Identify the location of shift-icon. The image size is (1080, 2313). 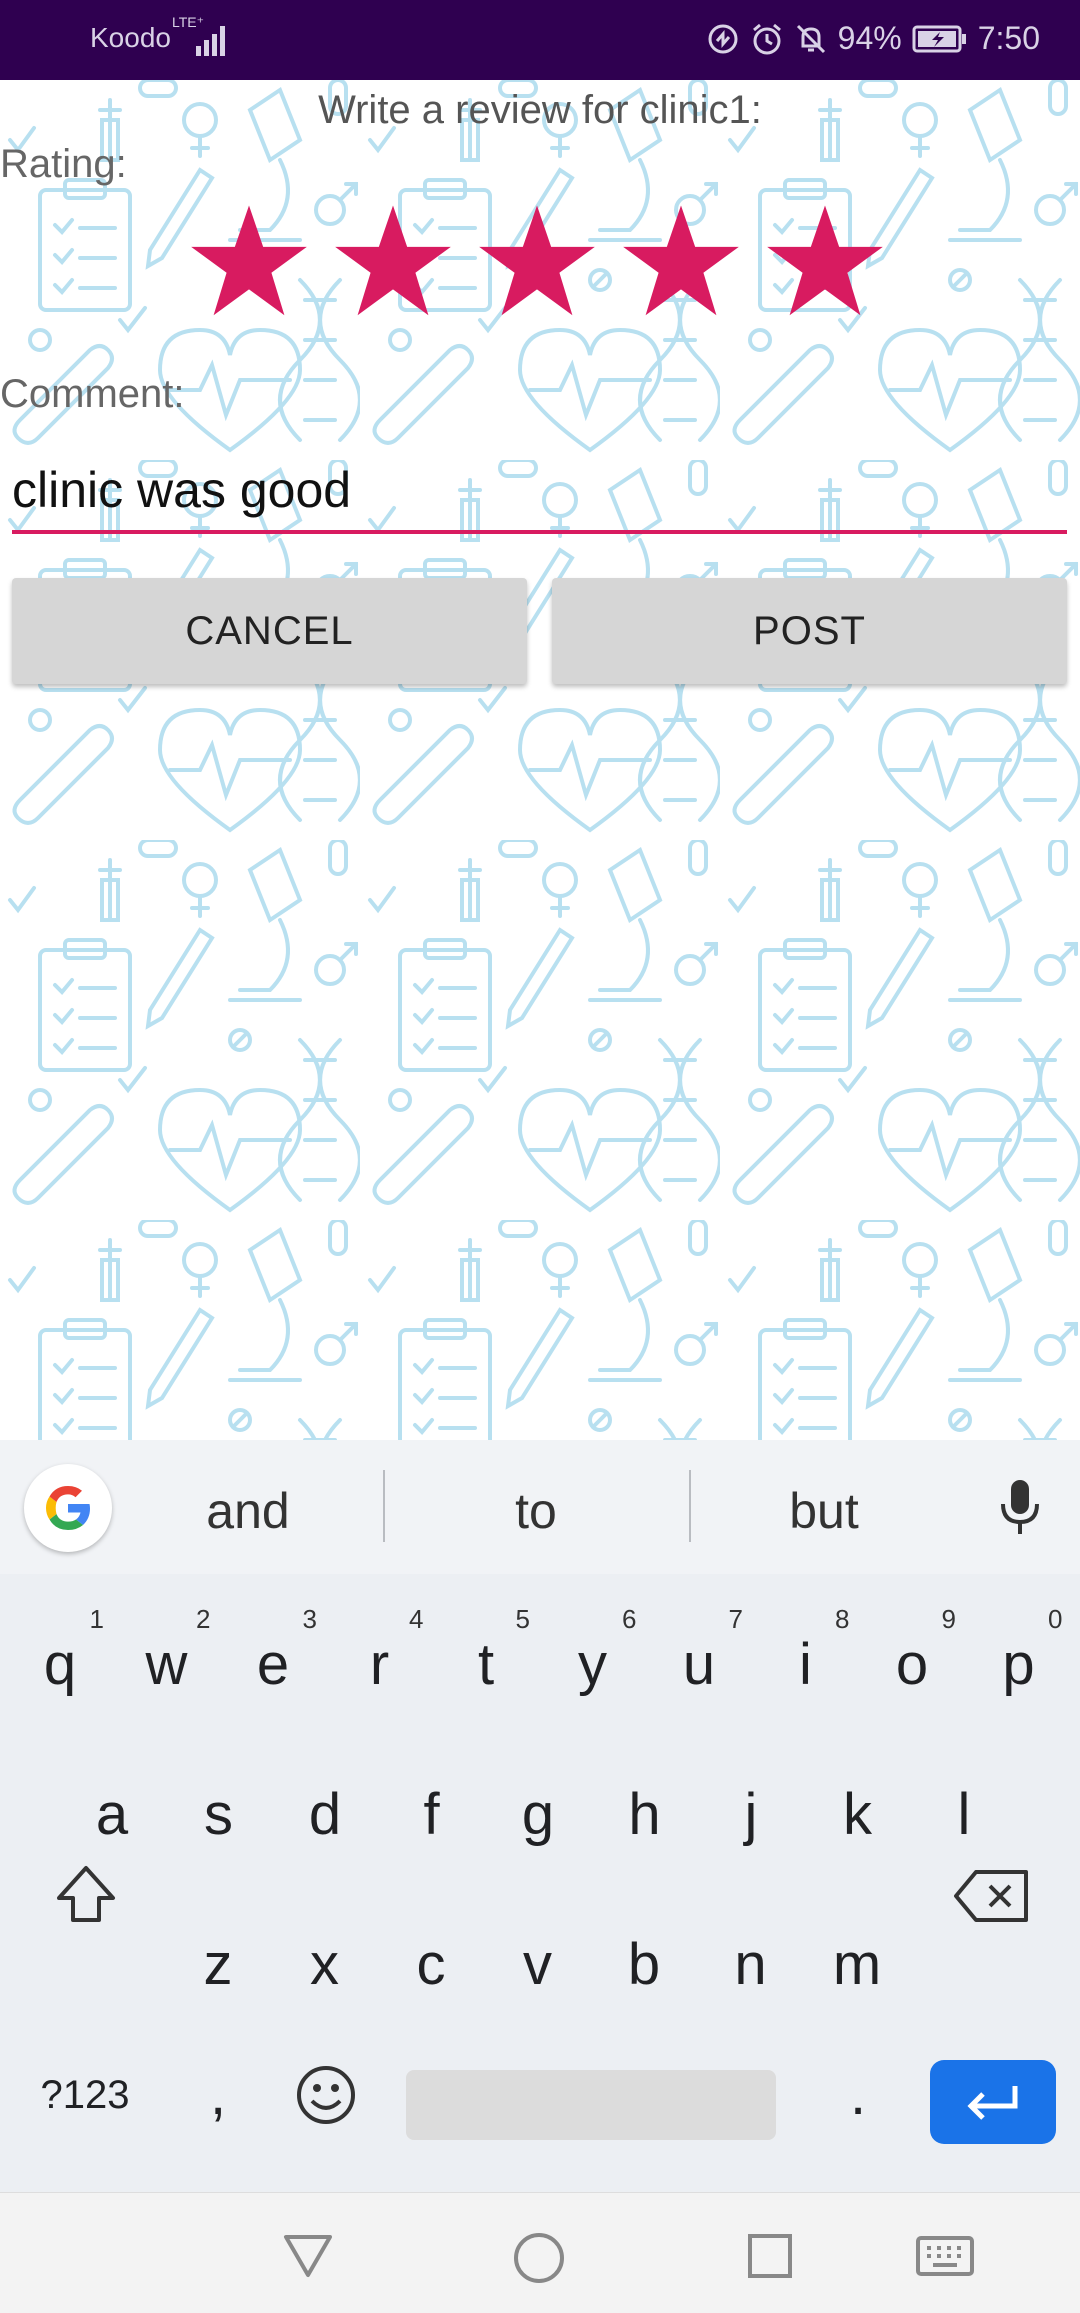
(86, 1894).